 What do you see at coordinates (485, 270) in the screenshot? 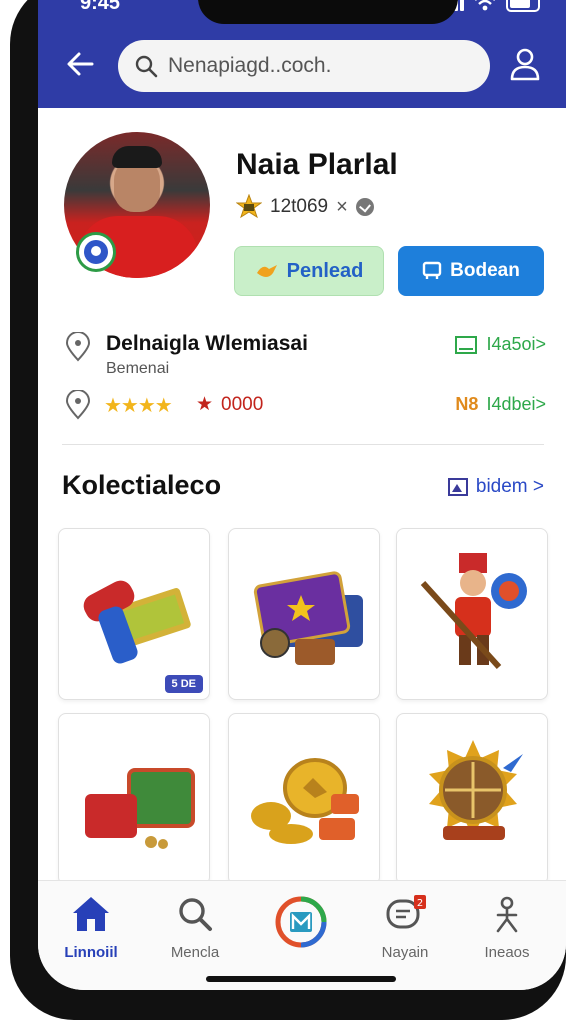
I see `message-label: Bodean` at bounding box center [485, 270].